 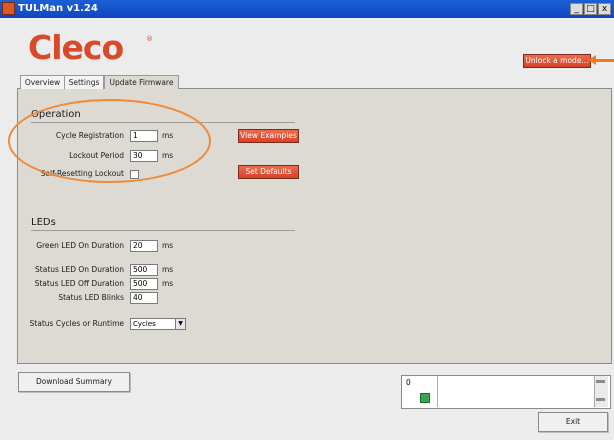 What do you see at coordinates (506, 392) in the screenshot?
I see `log-textbox` at bounding box center [506, 392].